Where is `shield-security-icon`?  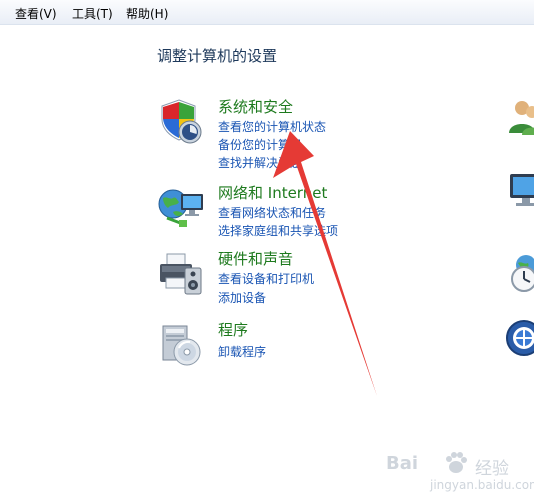
shield-security-icon is located at coordinates (181, 121).